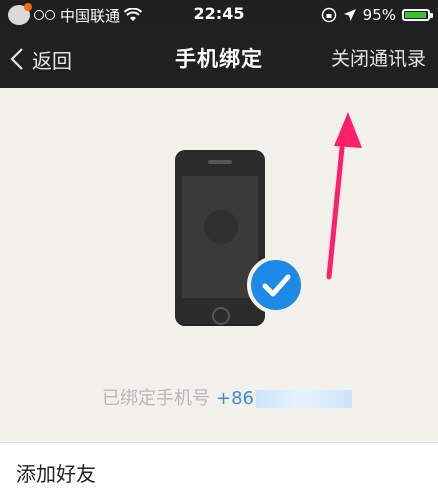 The image size is (438, 501). What do you see at coordinates (56, 473) in the screenshot?
I see `add-friends-label: 添加好友` at bounding box center [56, 473].